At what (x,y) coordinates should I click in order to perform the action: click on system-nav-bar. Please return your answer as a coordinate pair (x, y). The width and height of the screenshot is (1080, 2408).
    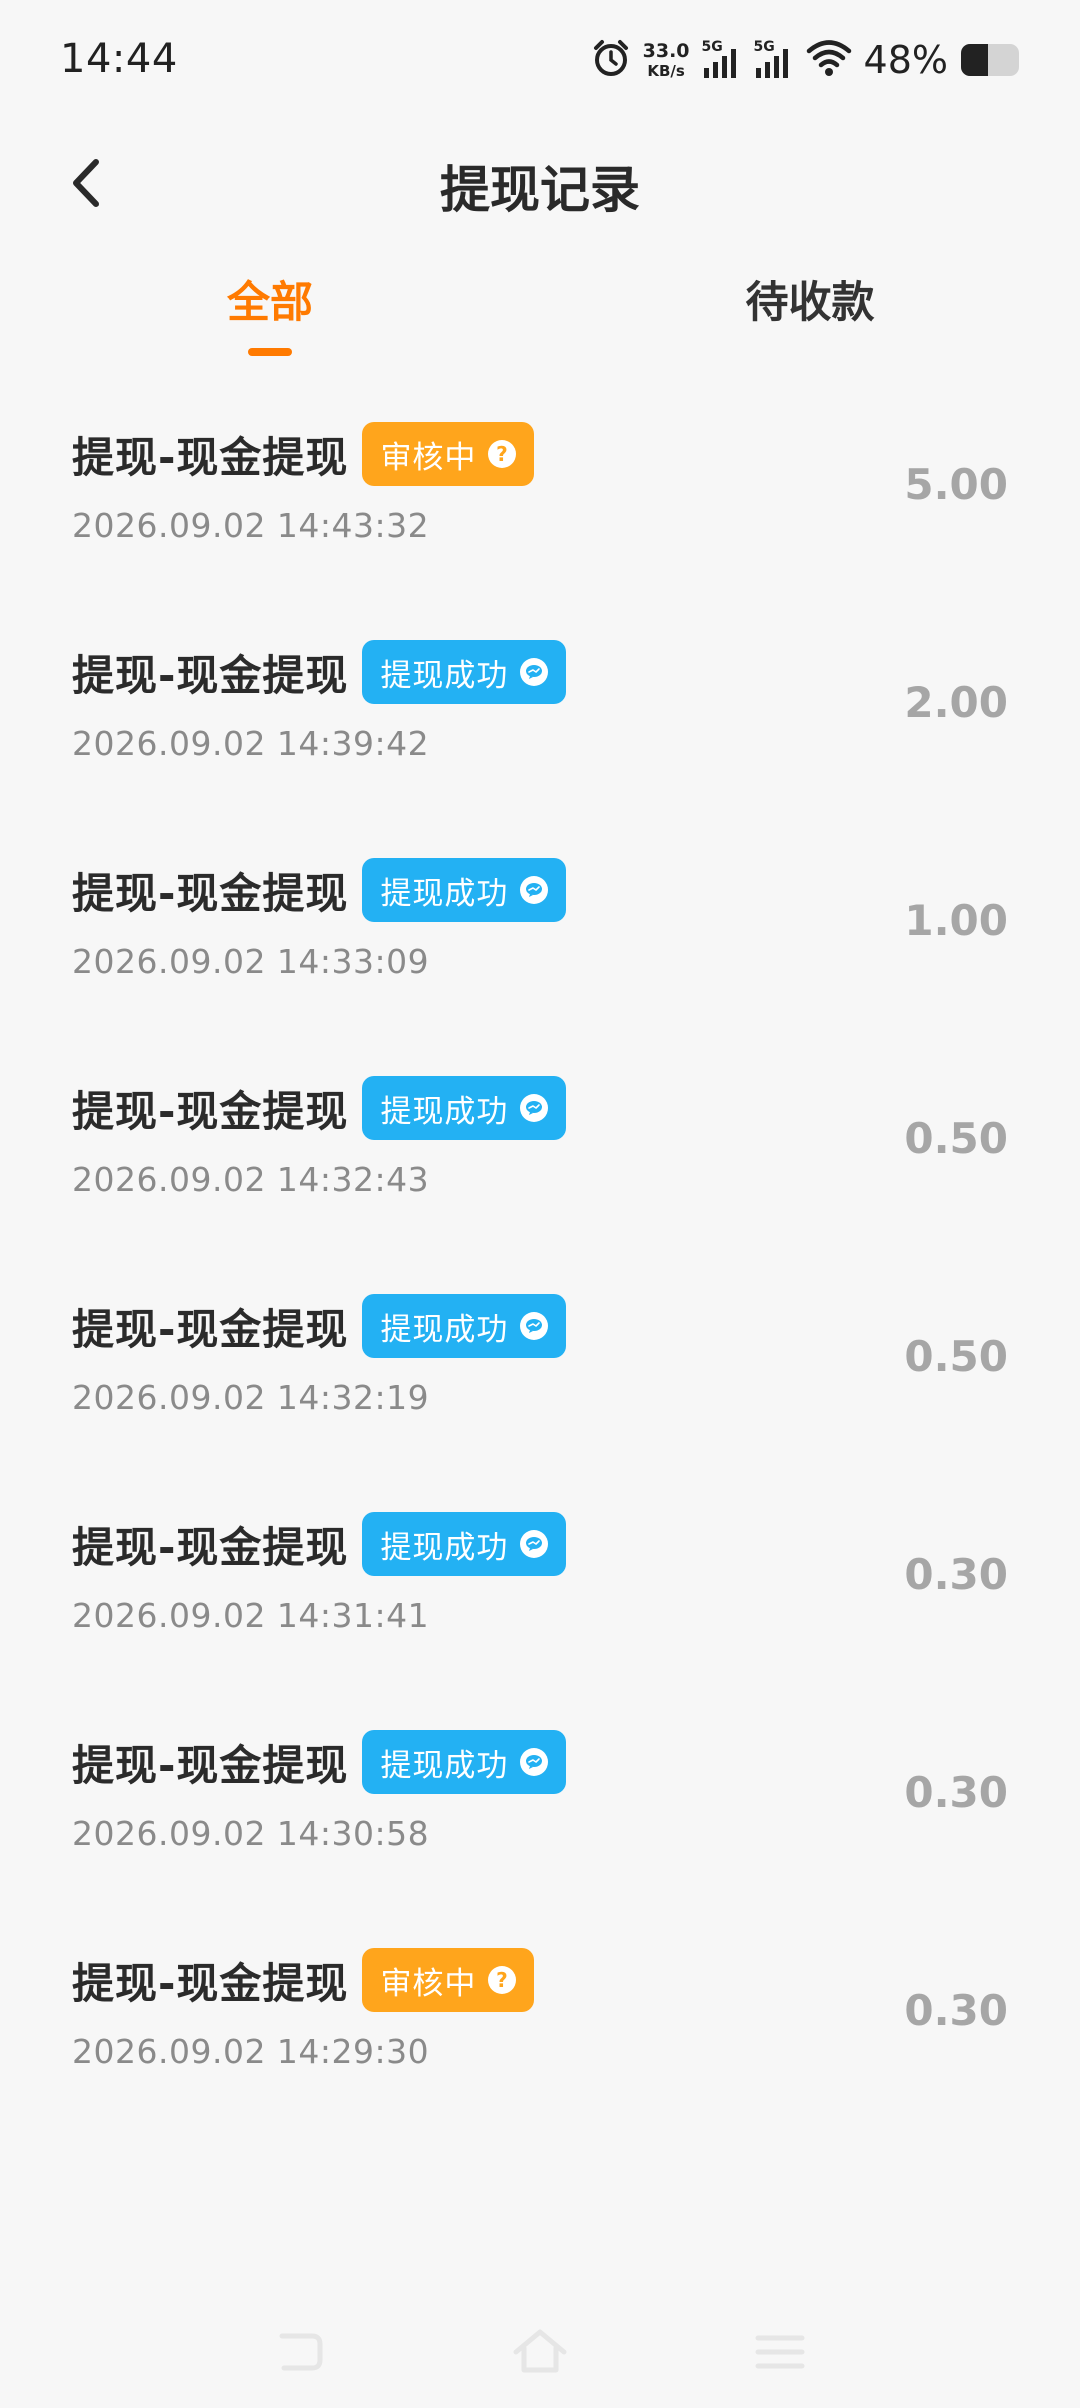
    Looking at the image, I should click on (540, 2354).